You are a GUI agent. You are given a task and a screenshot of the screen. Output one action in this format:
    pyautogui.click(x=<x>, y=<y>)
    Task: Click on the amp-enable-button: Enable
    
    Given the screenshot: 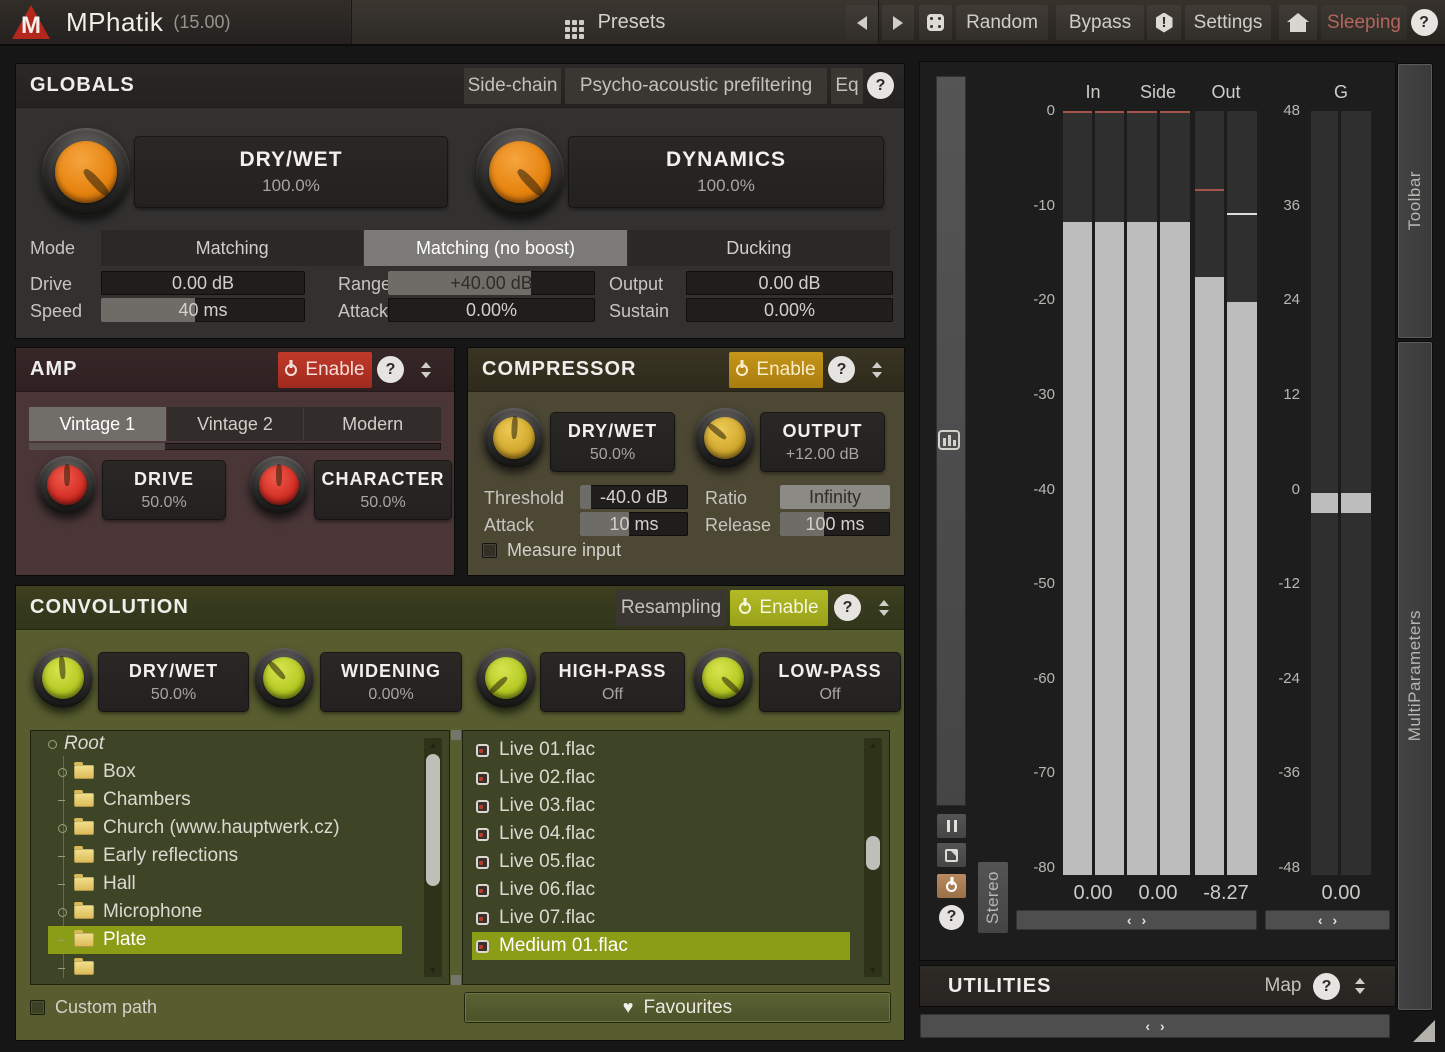 What is the action you would take?
    pyautogui.click(x=325, y=370)
    